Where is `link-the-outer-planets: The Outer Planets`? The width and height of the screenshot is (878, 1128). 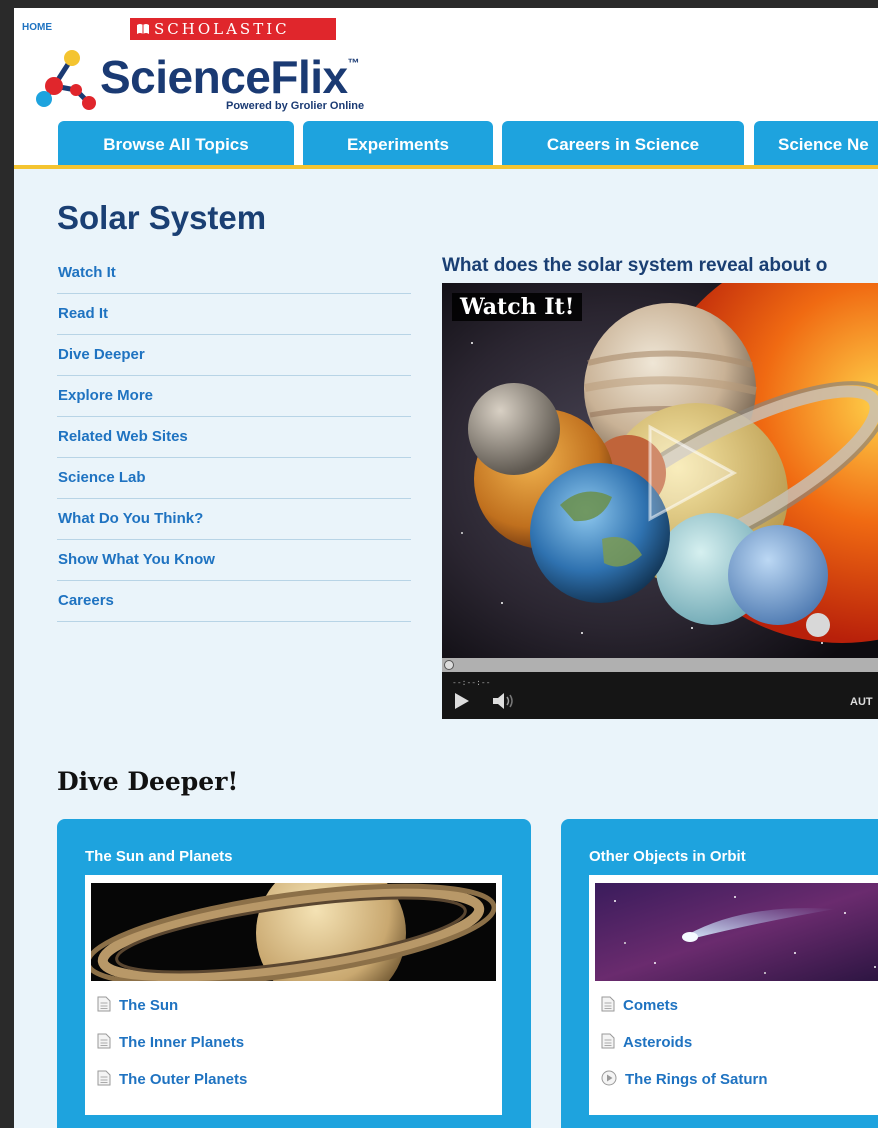
link-the-outer-planets: The Outer Planets is located at coordinates (172, 1079).